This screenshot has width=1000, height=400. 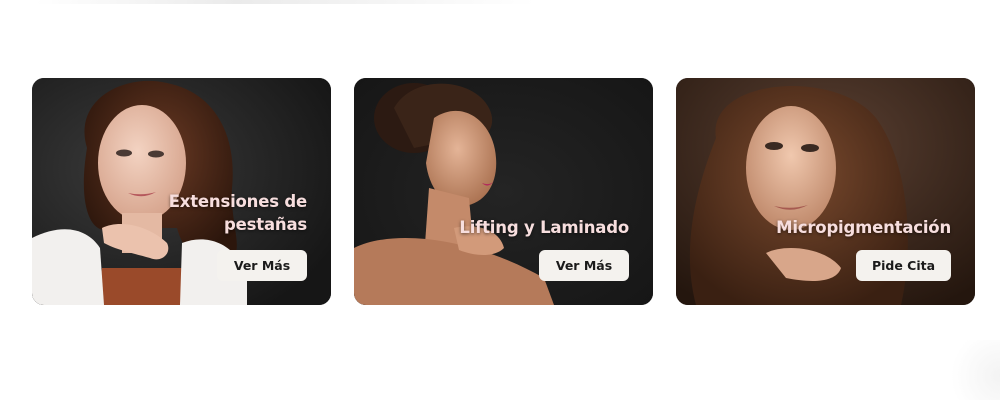 What do you see at coordinates (970, 370) in the screenshot?
I see `decorative-glow` at bounding box center [970, 370].